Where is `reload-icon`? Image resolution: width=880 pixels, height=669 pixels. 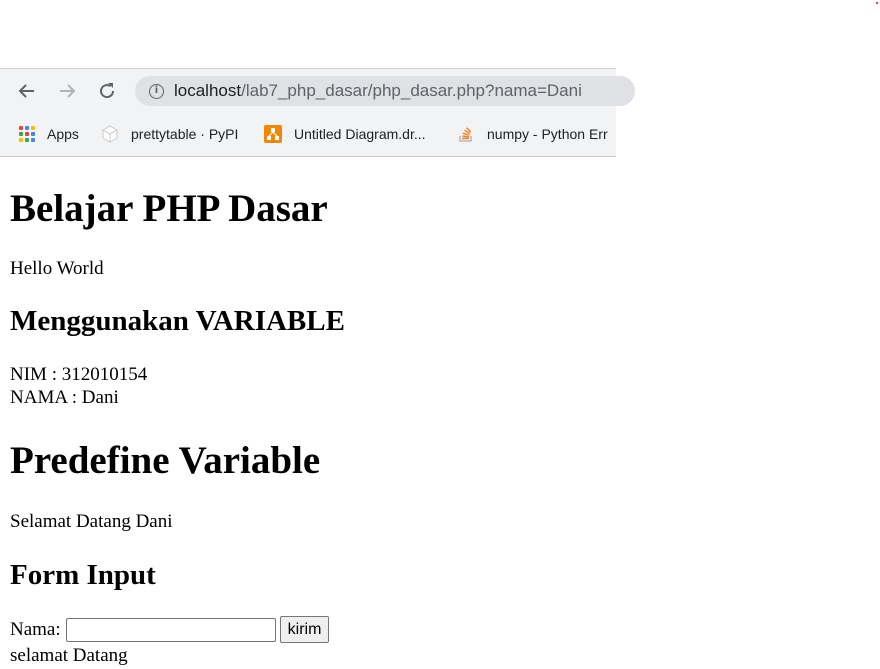 reload-icon is located at coordinates (107, 91).